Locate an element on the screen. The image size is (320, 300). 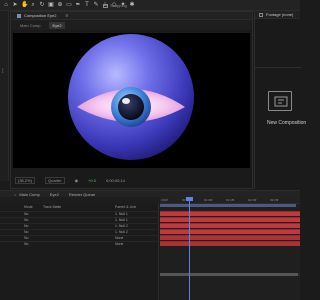
type-tool-icon: T is located at coordinates (87, 5).